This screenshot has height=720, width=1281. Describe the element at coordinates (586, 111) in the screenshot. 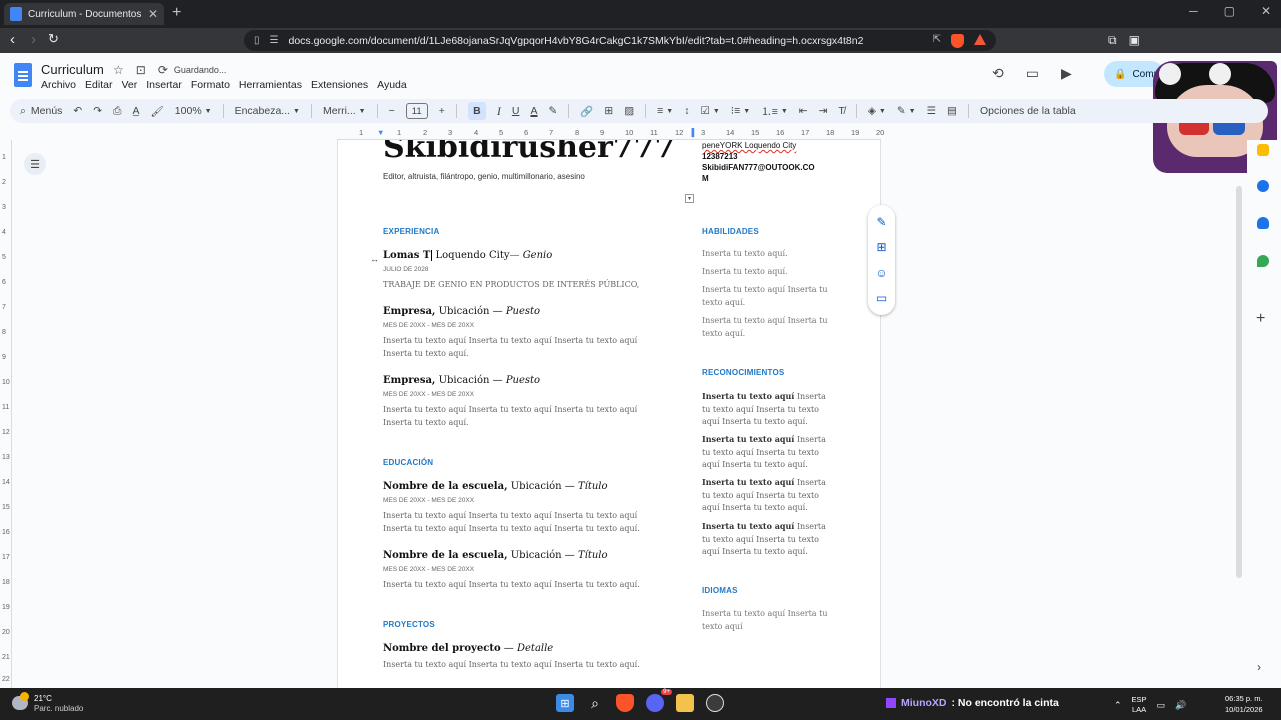

I see `link-icon: 🔗` at that location.